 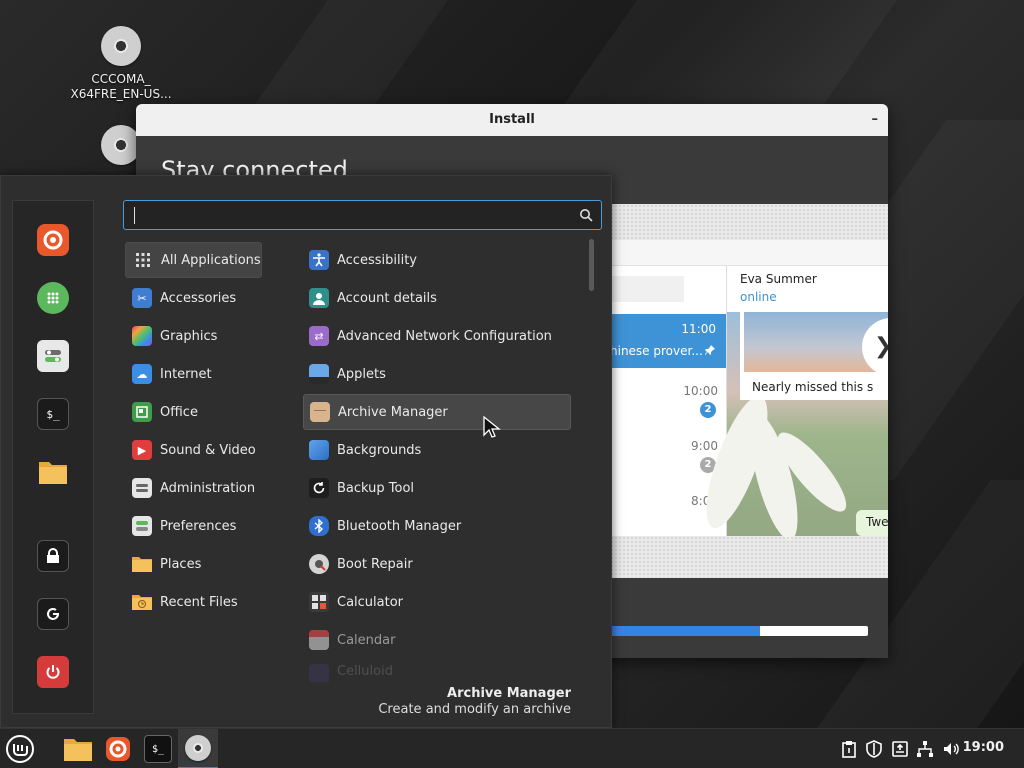 I want to click on favorite-system-settings, so click(x=53, y=356).